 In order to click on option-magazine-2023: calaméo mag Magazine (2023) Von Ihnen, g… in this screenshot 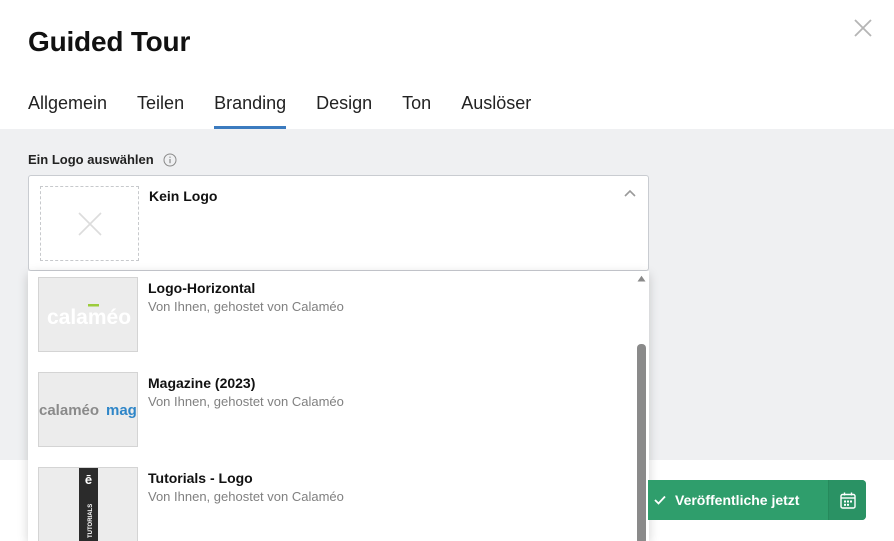, I will do `click(331, 413)`.